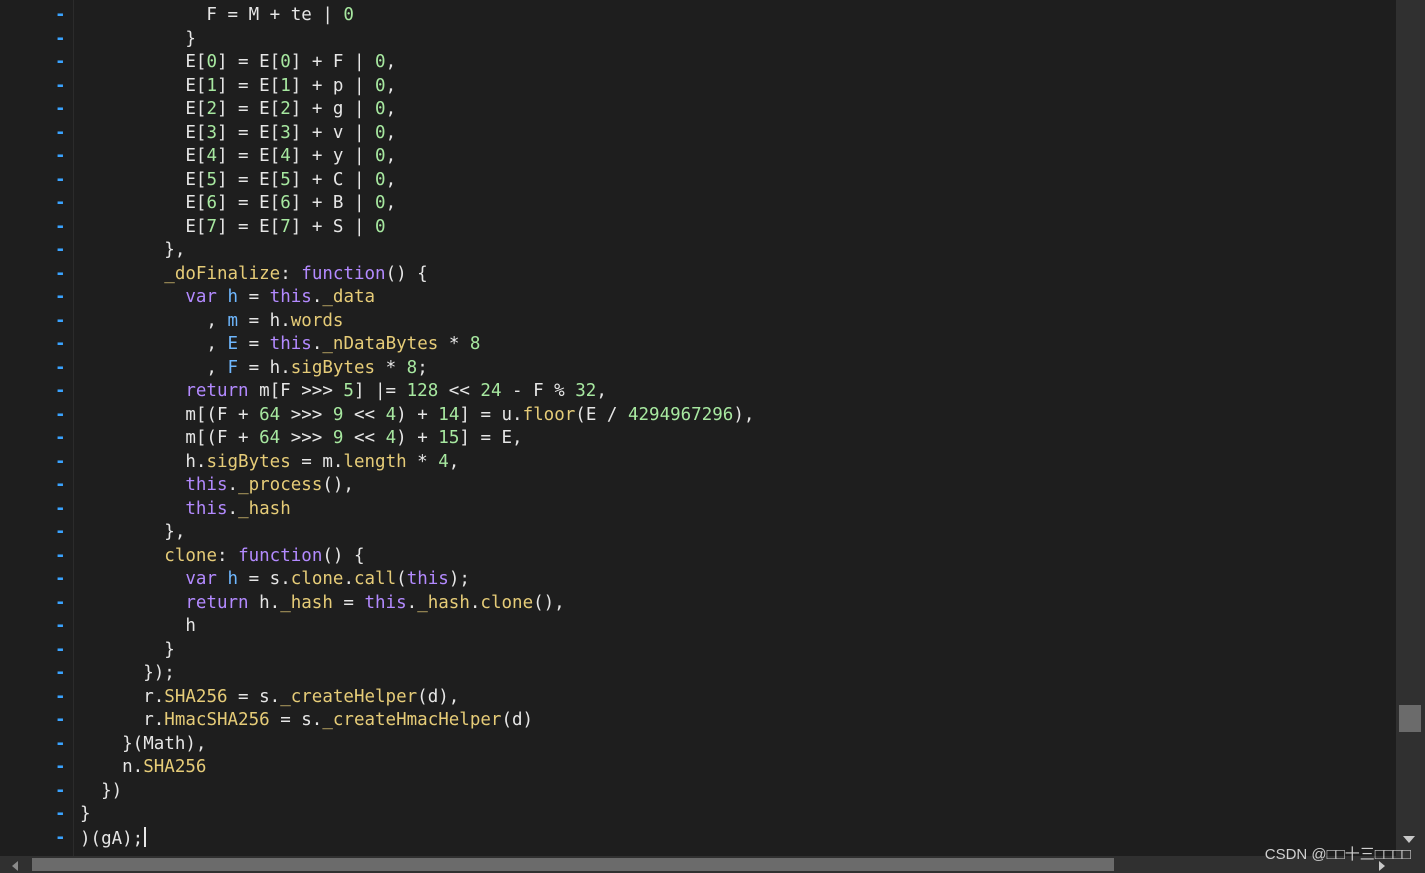 The width and height of the screenshot is (1425, 873). I want to click on code-text: ,, so click(601, 391).